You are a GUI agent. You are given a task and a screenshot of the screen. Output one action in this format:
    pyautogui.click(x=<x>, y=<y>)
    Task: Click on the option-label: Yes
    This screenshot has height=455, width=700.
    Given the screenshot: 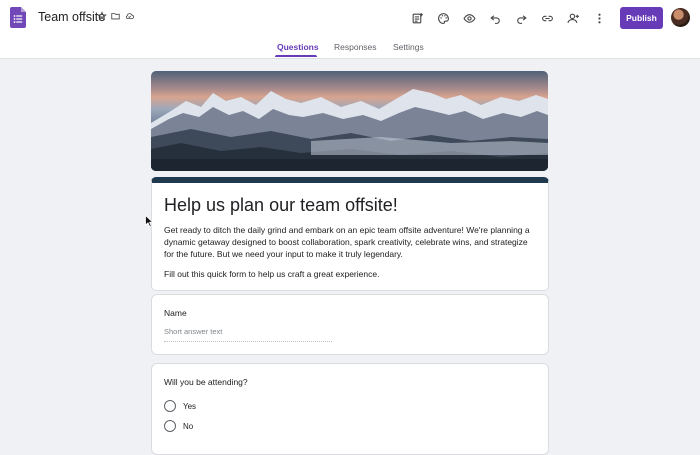 What is the action you would take?
    pyautogui.click(x=190, y=406)
    